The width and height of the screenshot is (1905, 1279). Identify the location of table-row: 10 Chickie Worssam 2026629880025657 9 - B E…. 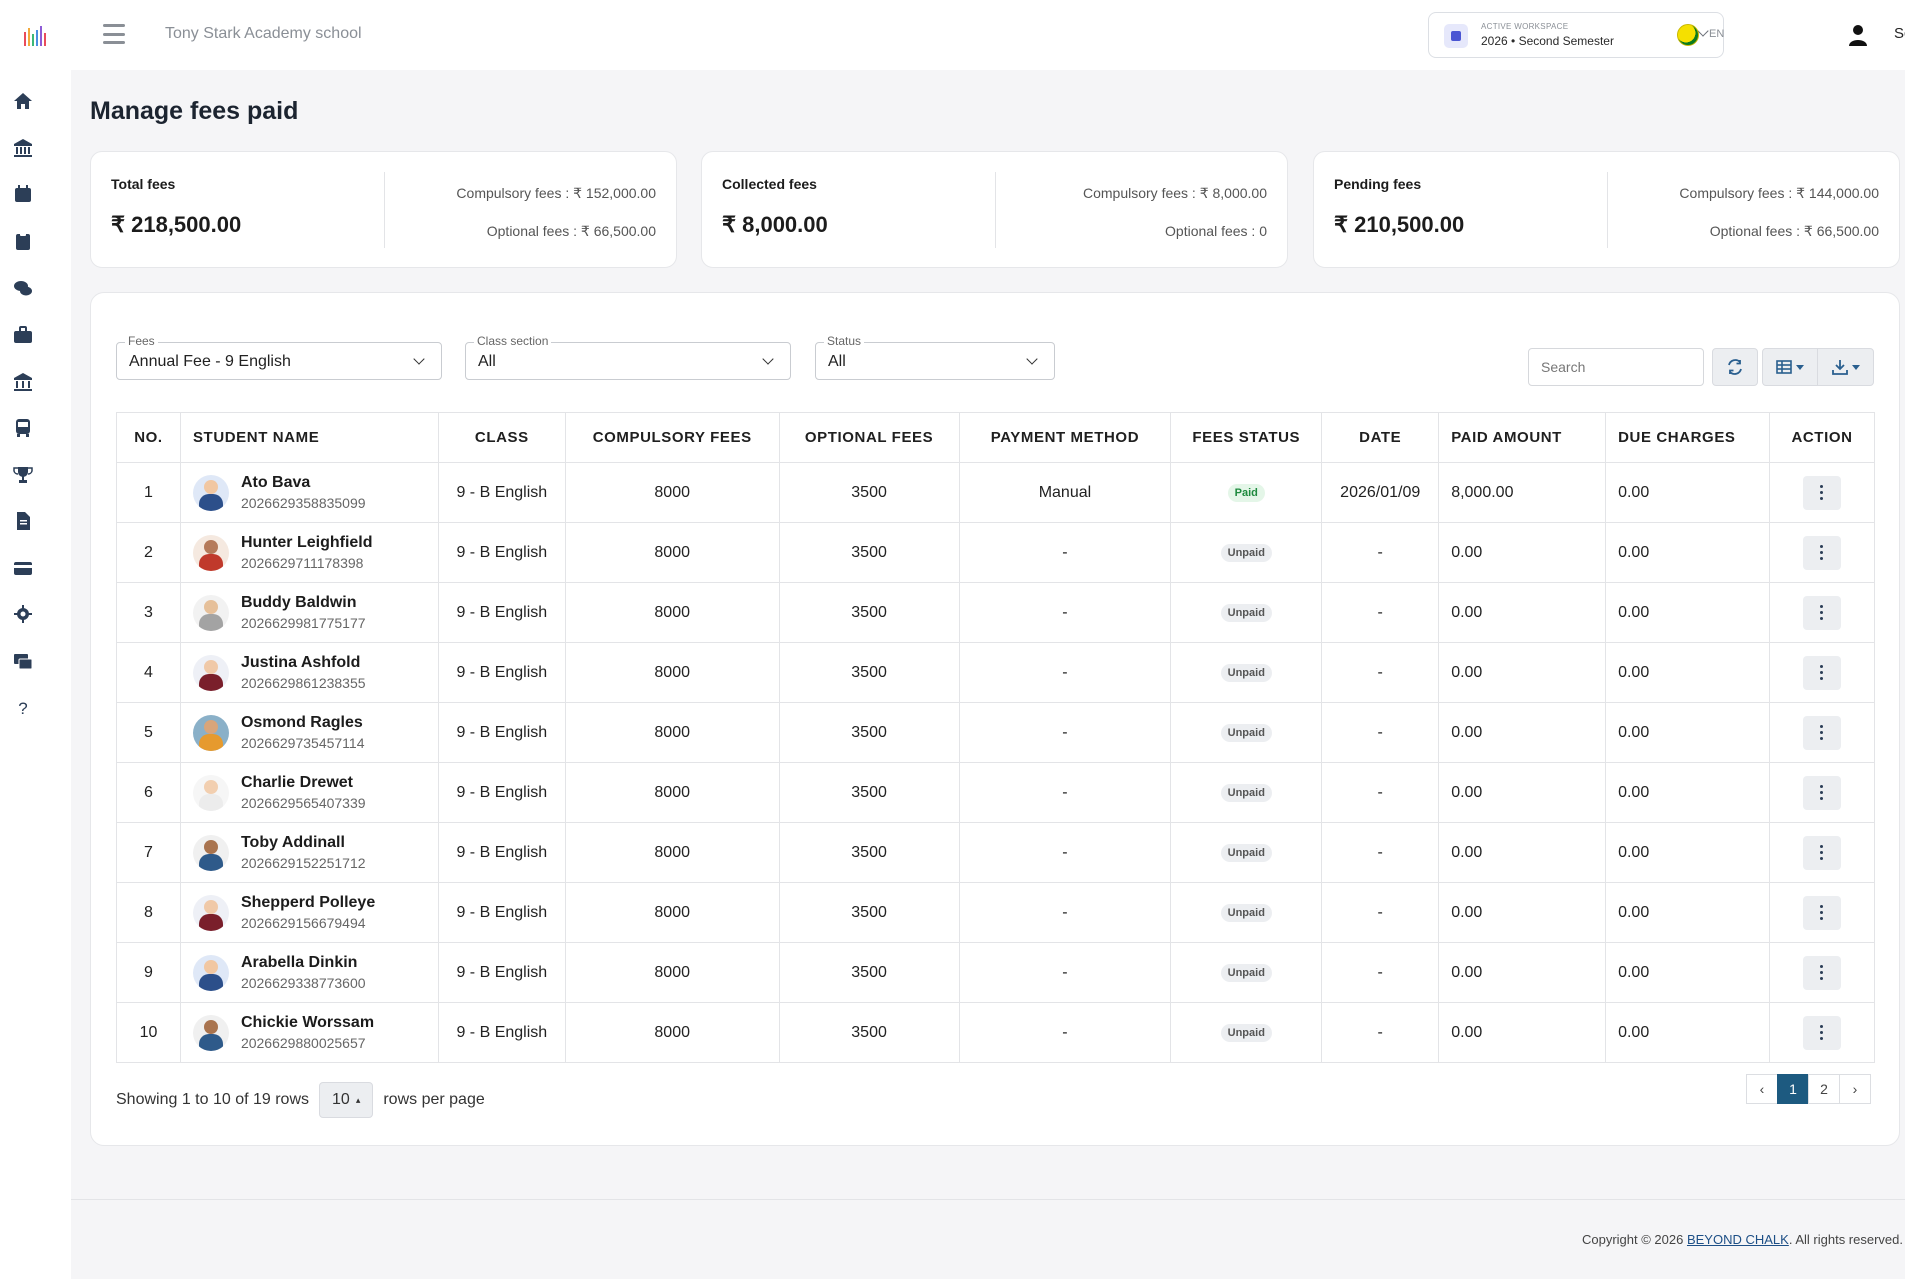
(996, 1032).